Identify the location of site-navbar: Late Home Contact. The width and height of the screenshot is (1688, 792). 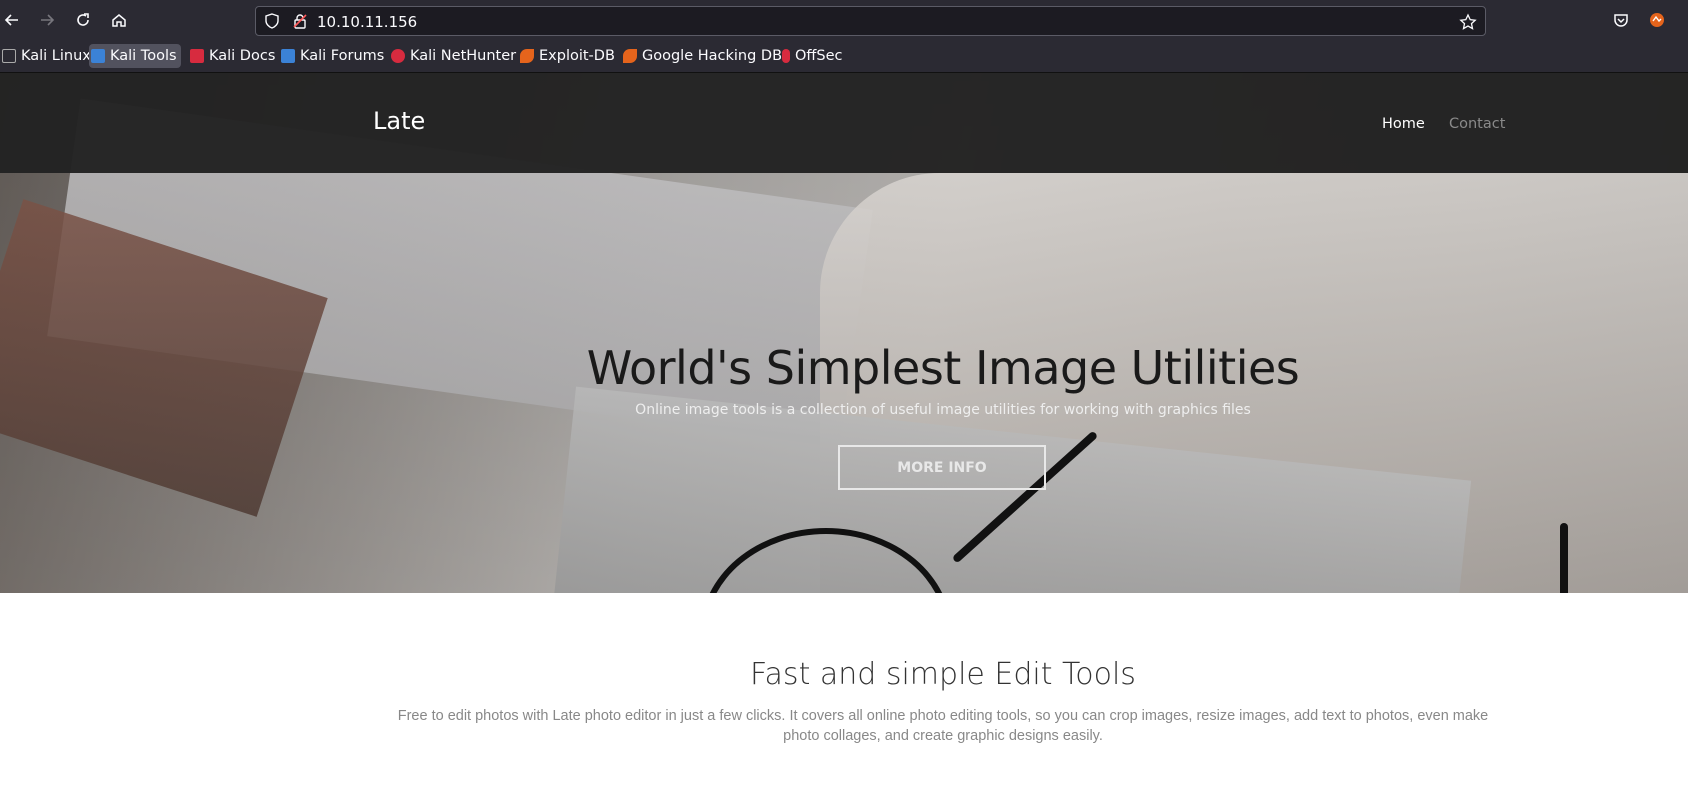
(844, 123).